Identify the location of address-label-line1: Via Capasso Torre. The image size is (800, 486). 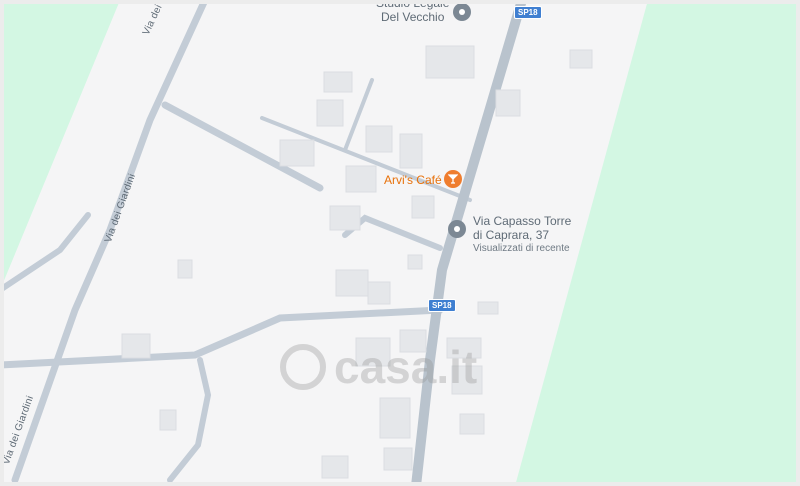
(522, 221).